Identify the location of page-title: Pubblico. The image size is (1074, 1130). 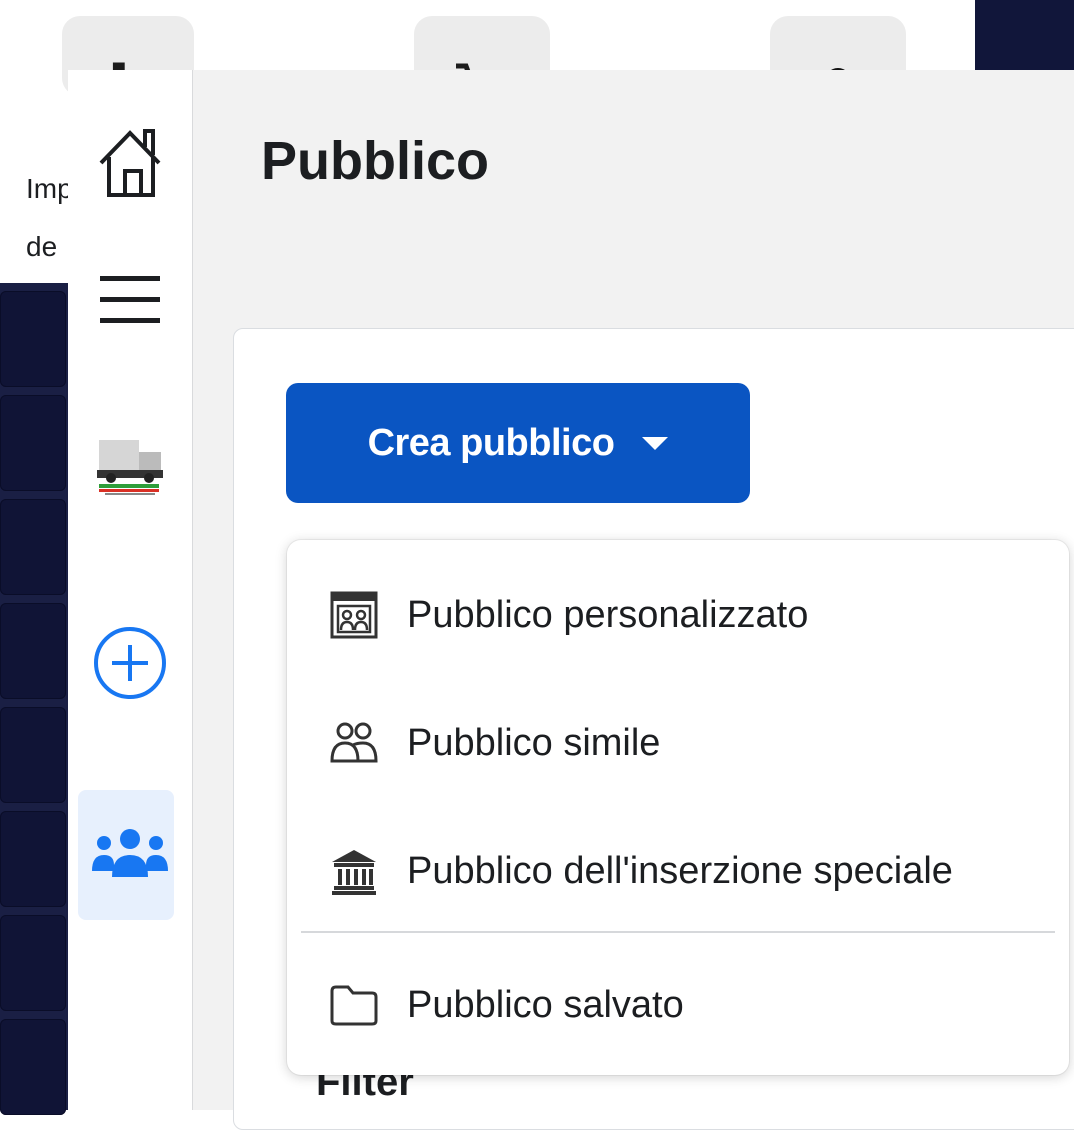
(375, 161).